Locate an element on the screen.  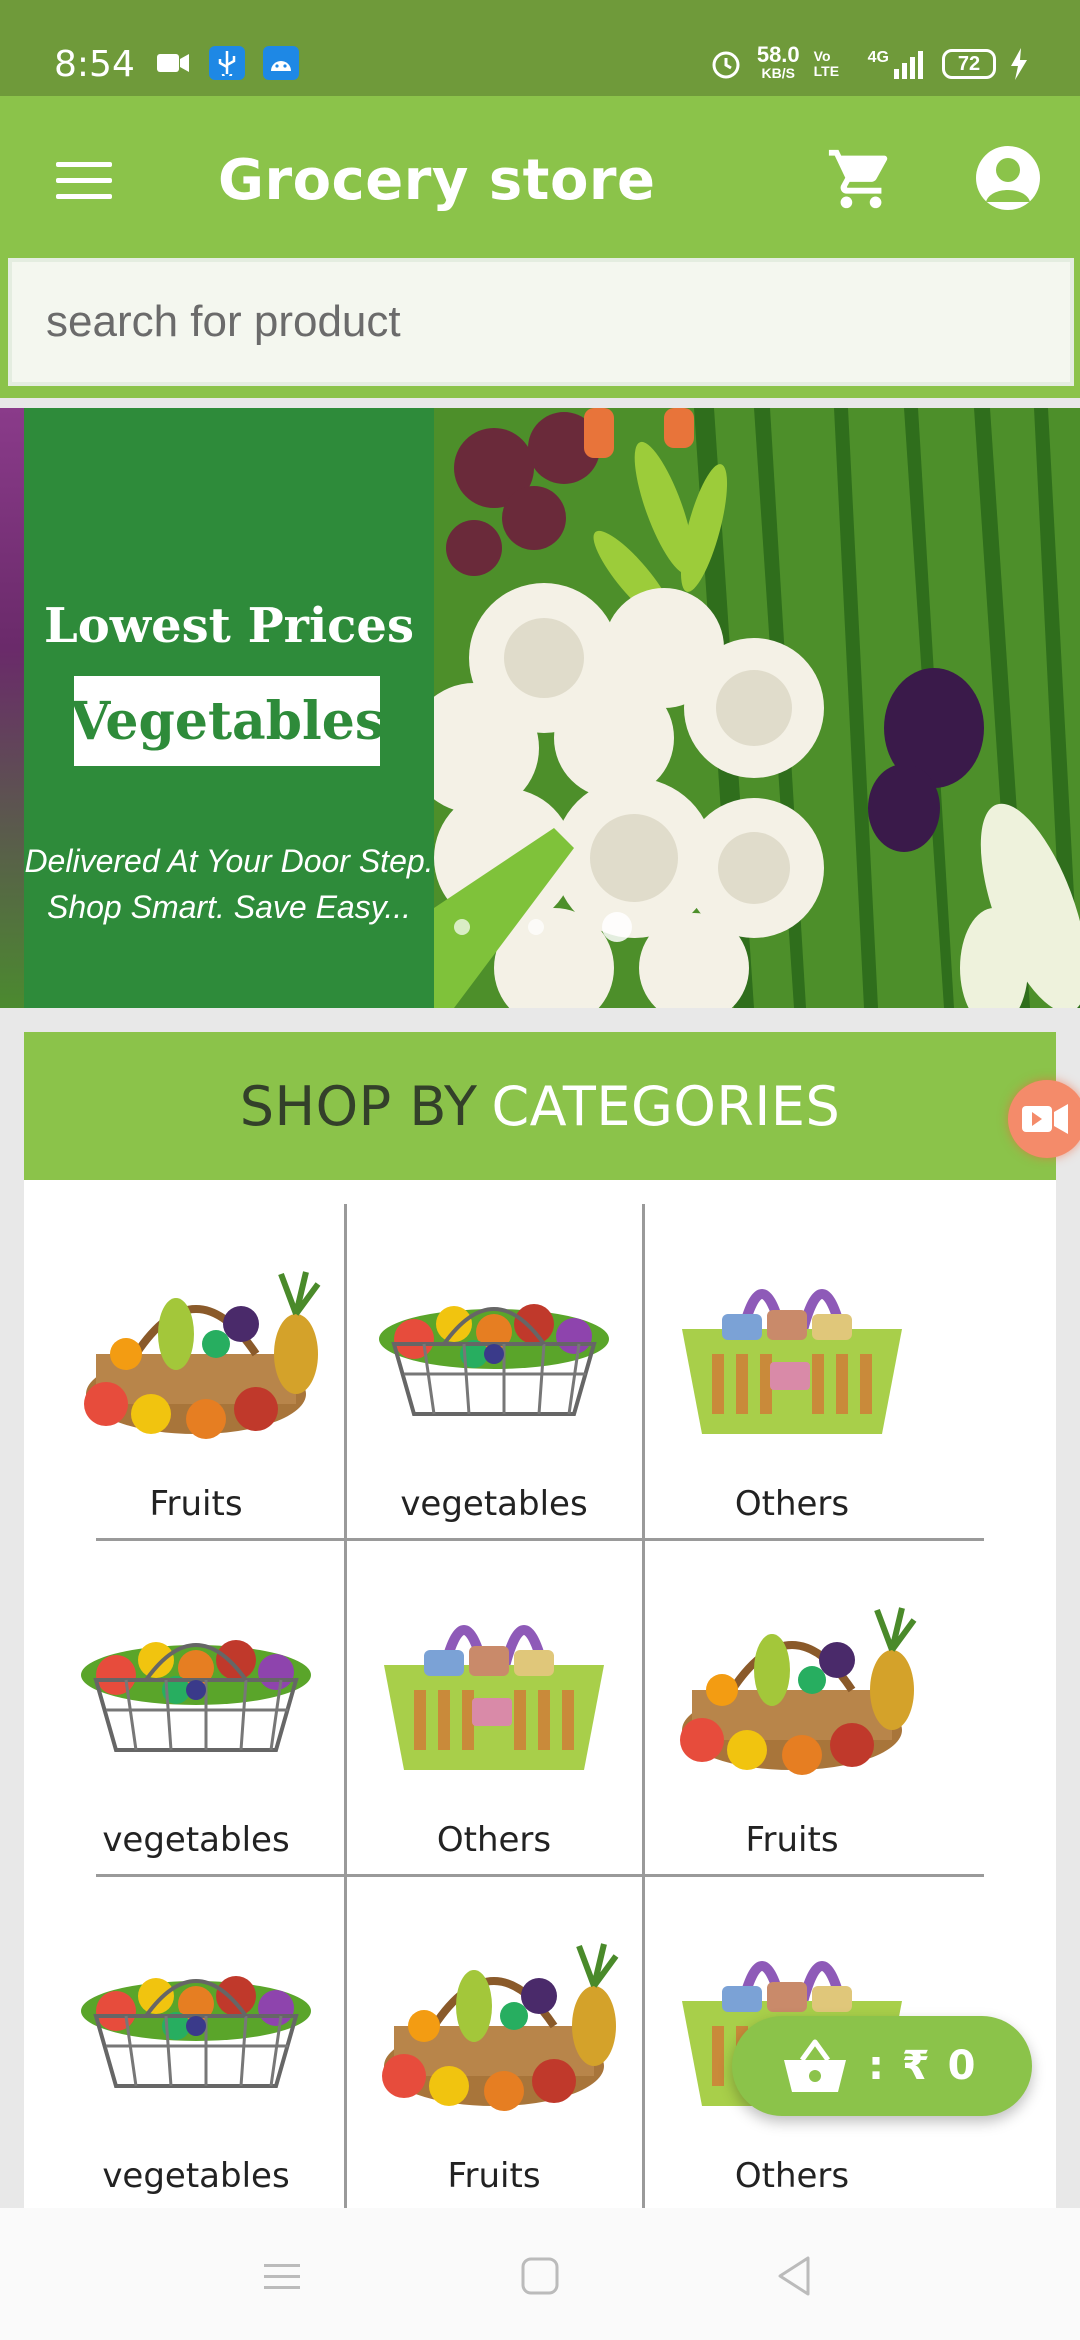
cart-total: : ₹ 0 is located at coordinates (923, 2066).